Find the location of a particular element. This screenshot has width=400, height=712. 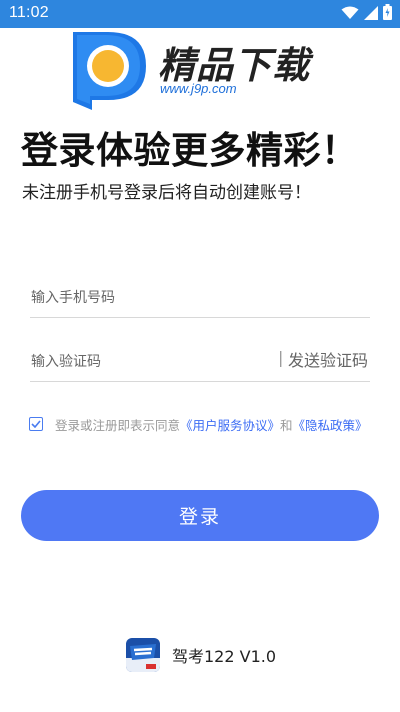

status-time: 11:02 is located at coordinates (29, 12).